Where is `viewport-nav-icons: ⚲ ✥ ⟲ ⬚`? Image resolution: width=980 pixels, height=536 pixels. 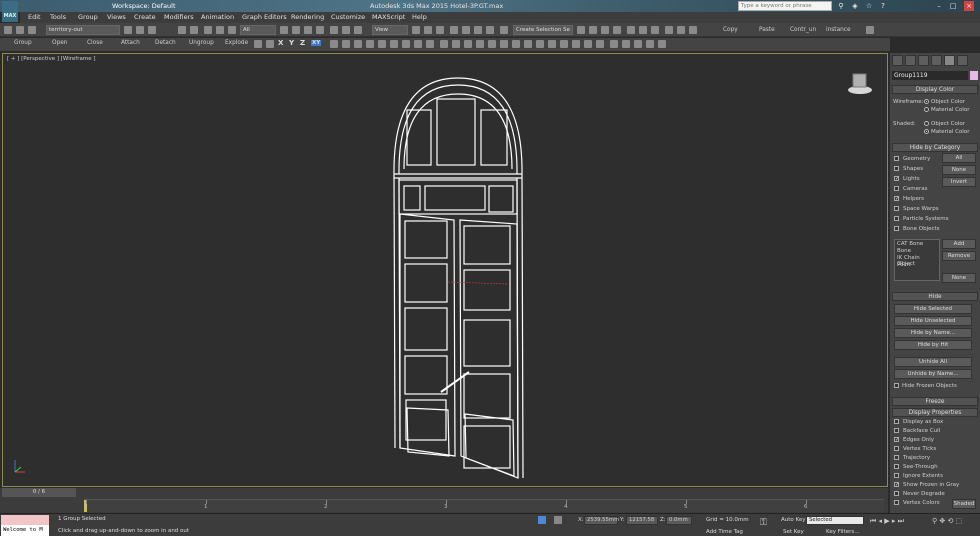 viewport-nav-icons: ⚲ ✥ ⟲ ⬚ is located at coordinates (947, 521).